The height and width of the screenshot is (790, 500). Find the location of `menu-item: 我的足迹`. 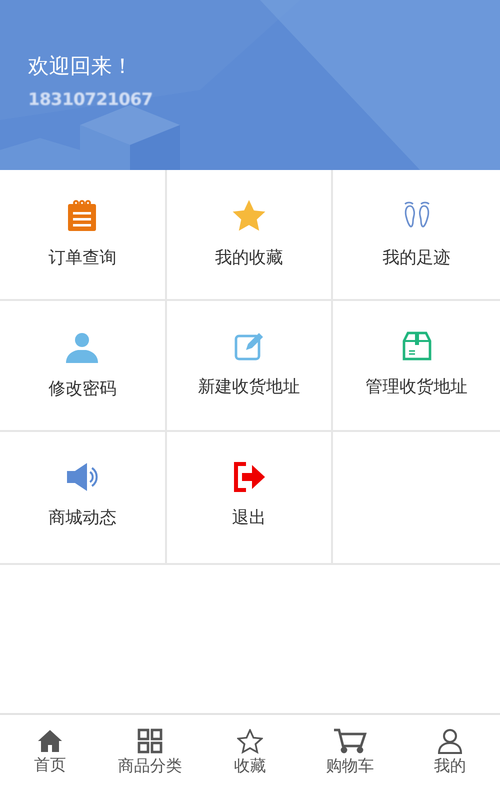

menu-item: 我的足迹 is located at coordinates (416, 257).